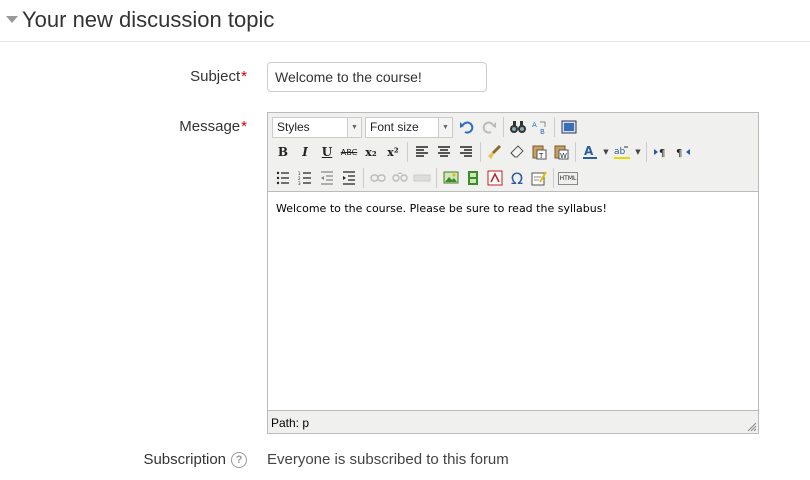 Image resolution: width=810 pixels, height=480 pixels. What do you see at coordinates (444, 152) in the screenshot?
I see `align-center-icon` at bounding box center [444, 152].